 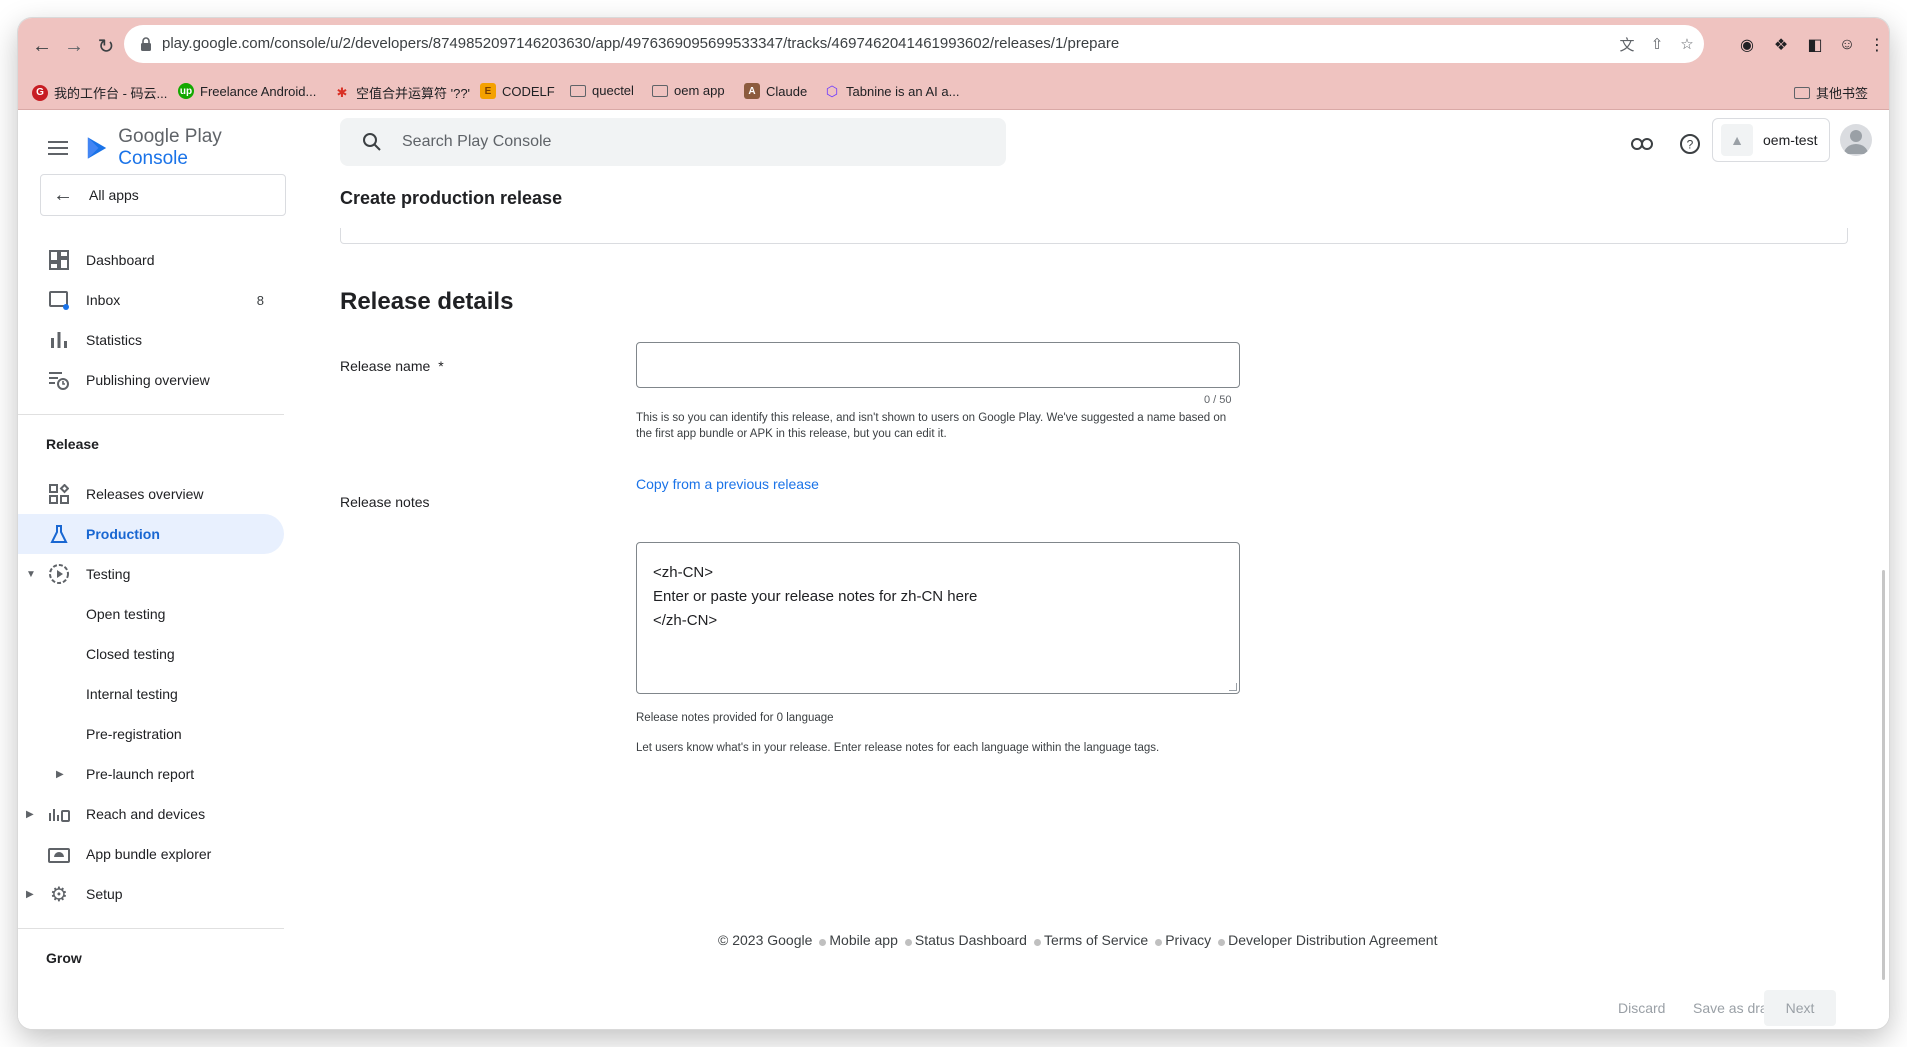 I want to click on resize-handle, so click(x=1233, y=687).